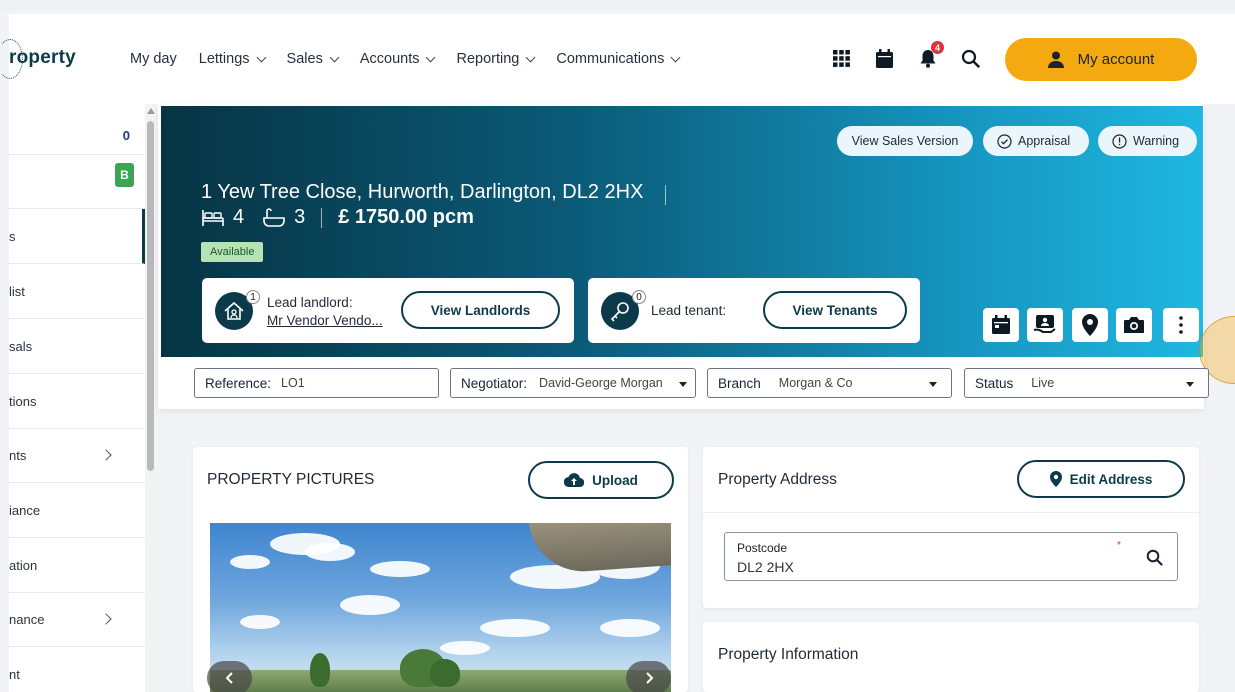 This screenshot has height=692, width=1235. Describe the element at coordinates (17, 291) in the screenshot. I see `sidebar-item-label: list` at that location.